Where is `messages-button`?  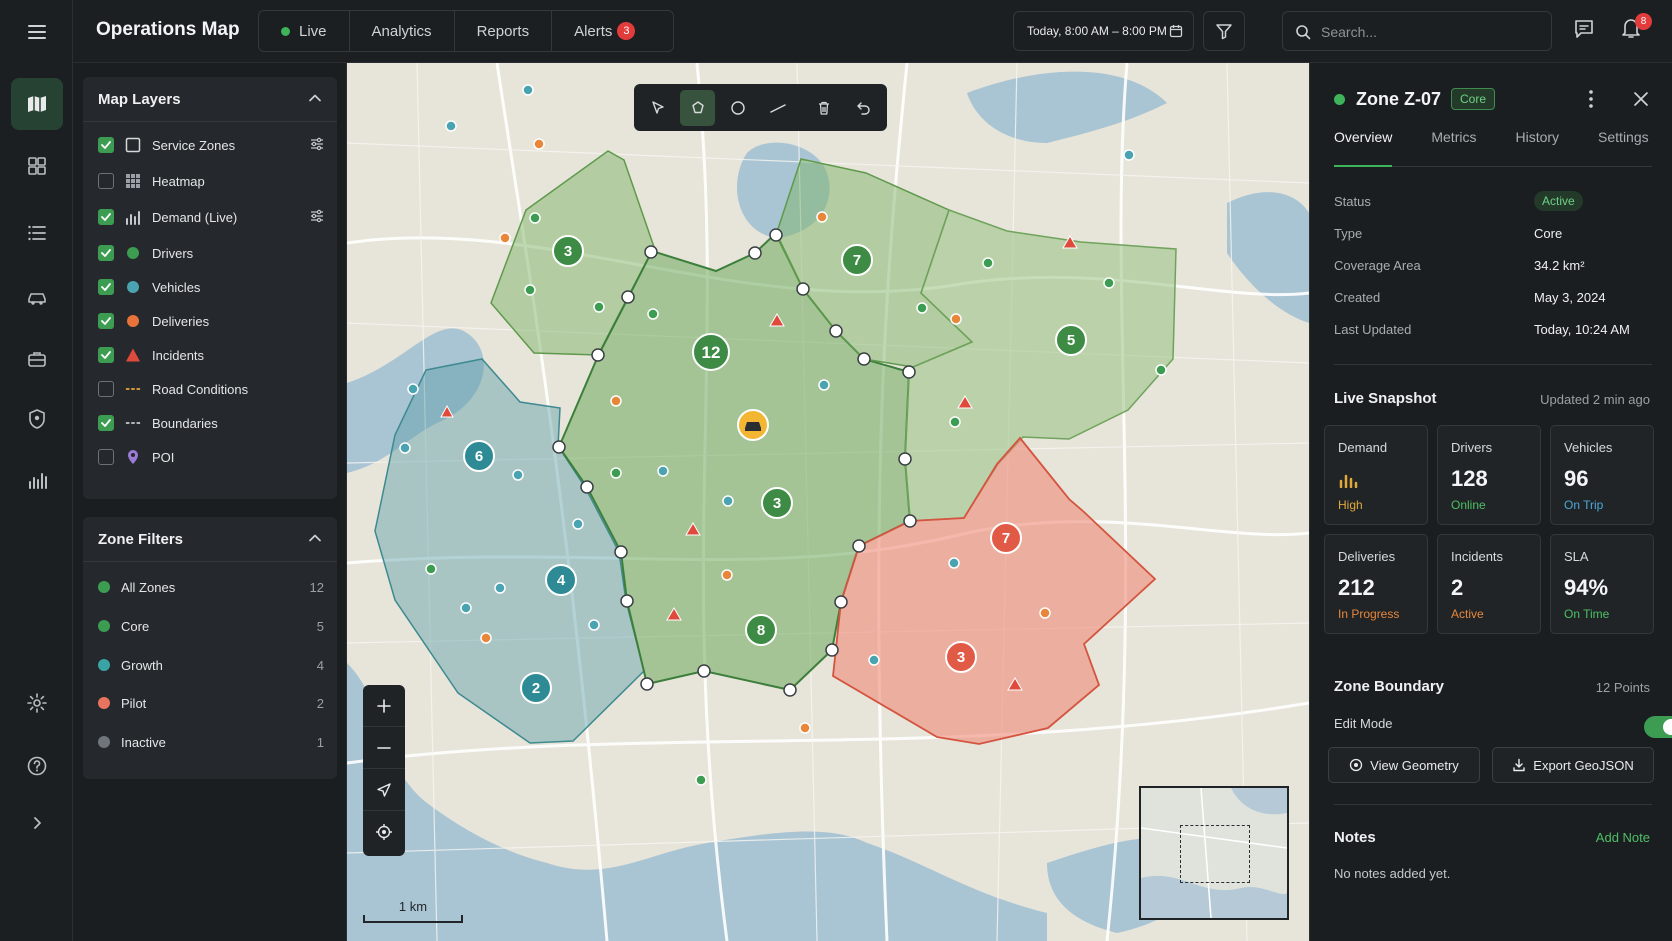 messages-button is located at coordinates (1584, 31).